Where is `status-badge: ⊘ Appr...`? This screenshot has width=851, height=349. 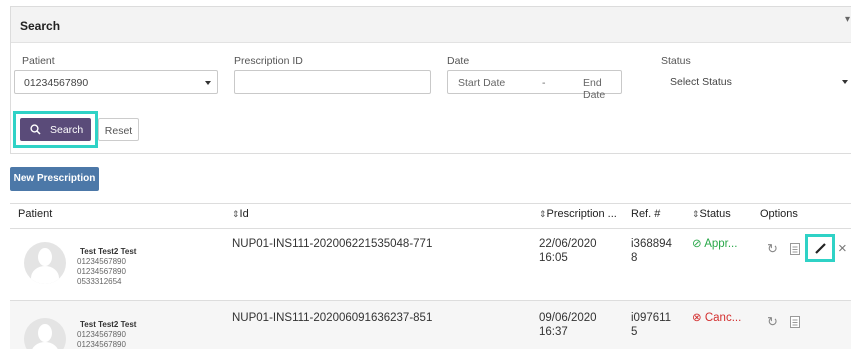 status-badge: ⊘ Appr... is located at coordinates (714, 244).